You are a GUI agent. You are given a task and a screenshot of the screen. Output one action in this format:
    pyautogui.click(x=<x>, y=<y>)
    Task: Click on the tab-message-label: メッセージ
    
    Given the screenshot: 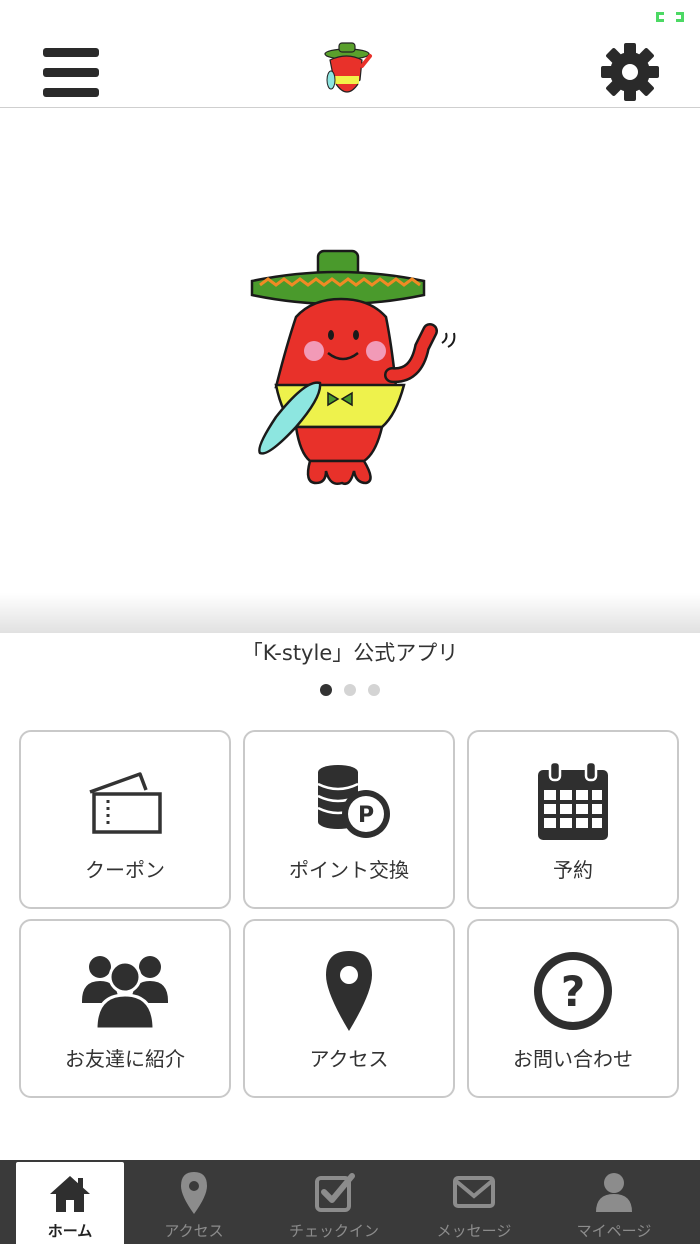 What is the action you would take?
    pyautogui.click(x=474, y=1231)
    